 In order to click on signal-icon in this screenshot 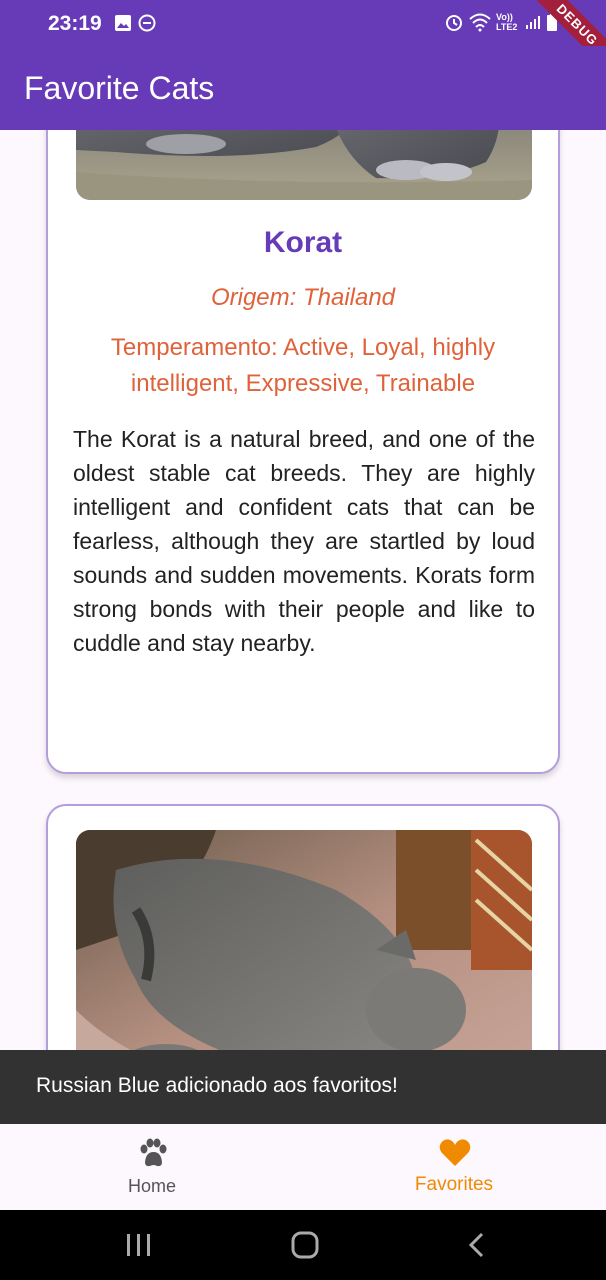, I will do `click(533, 22)`.